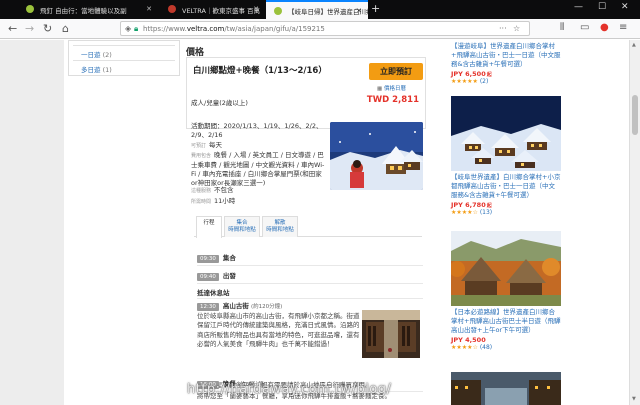 This screenshot has height=405, width=640. I want to click on book-now-button: 立即預訂, so click(396, 71).